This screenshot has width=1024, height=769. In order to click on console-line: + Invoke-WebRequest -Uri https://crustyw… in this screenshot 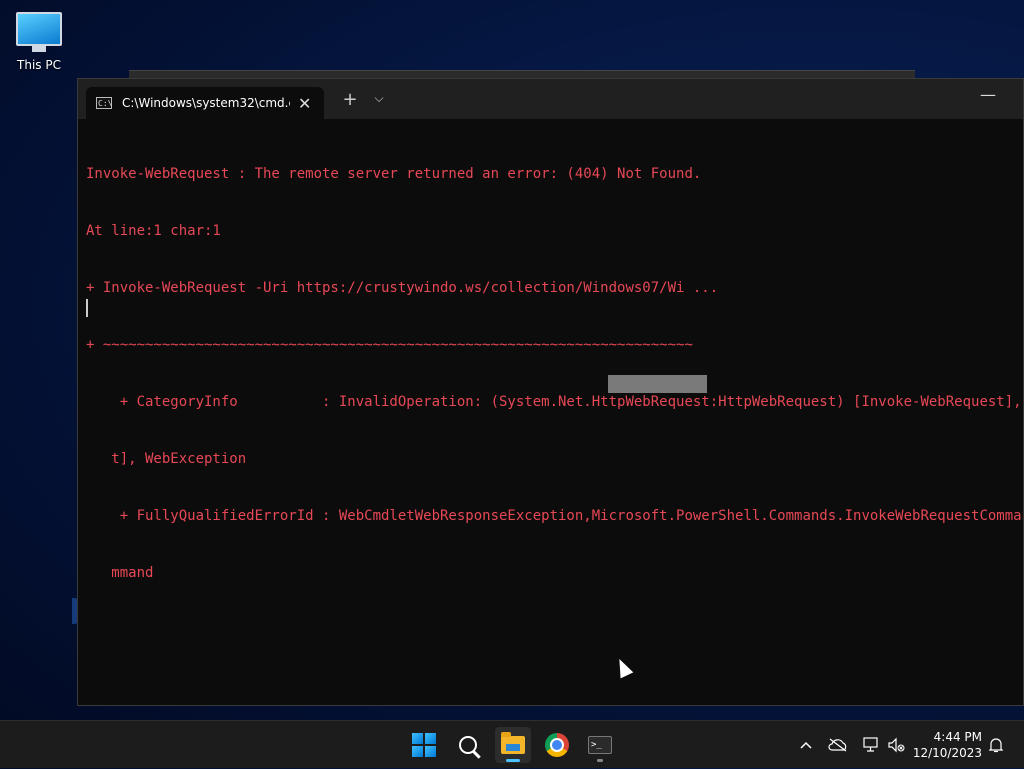, I will do `click(402, 288)`.